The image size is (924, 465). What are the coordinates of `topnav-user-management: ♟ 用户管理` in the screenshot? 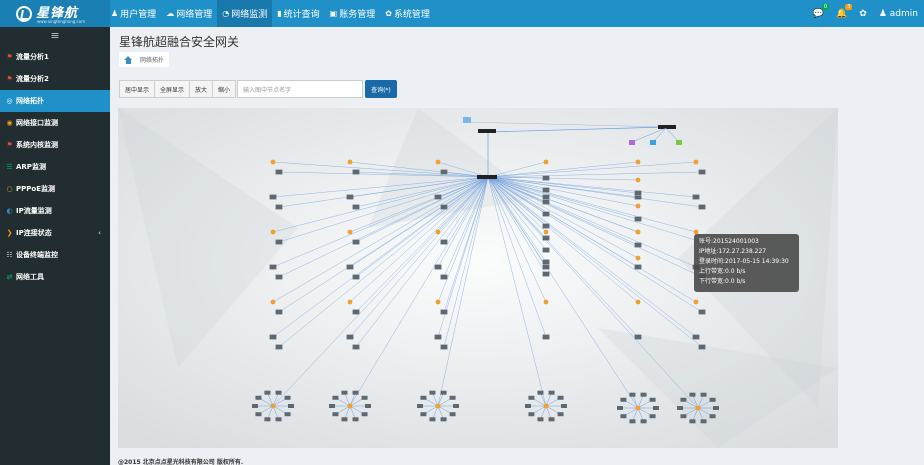 It's located at (133, 13).